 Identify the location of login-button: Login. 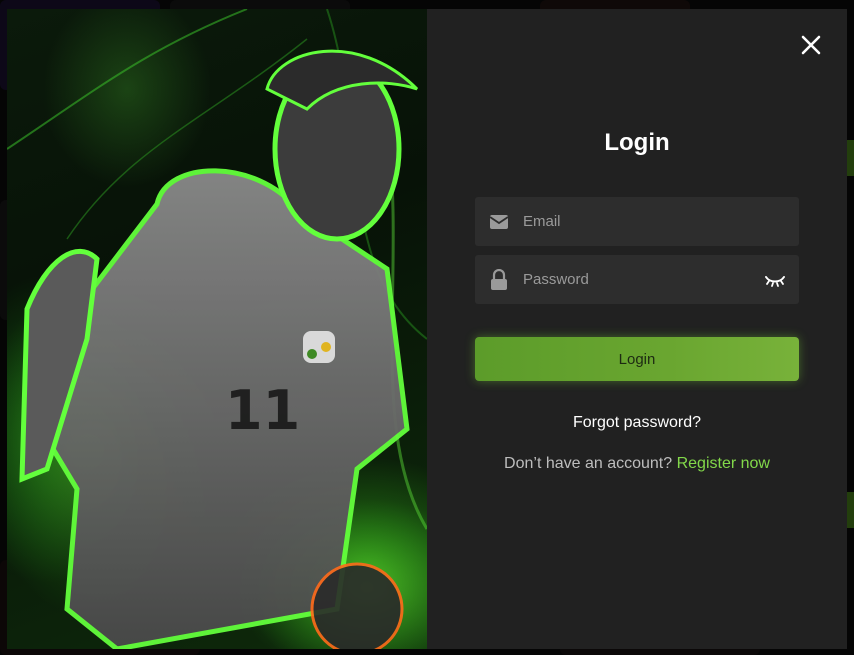
(637, 359).